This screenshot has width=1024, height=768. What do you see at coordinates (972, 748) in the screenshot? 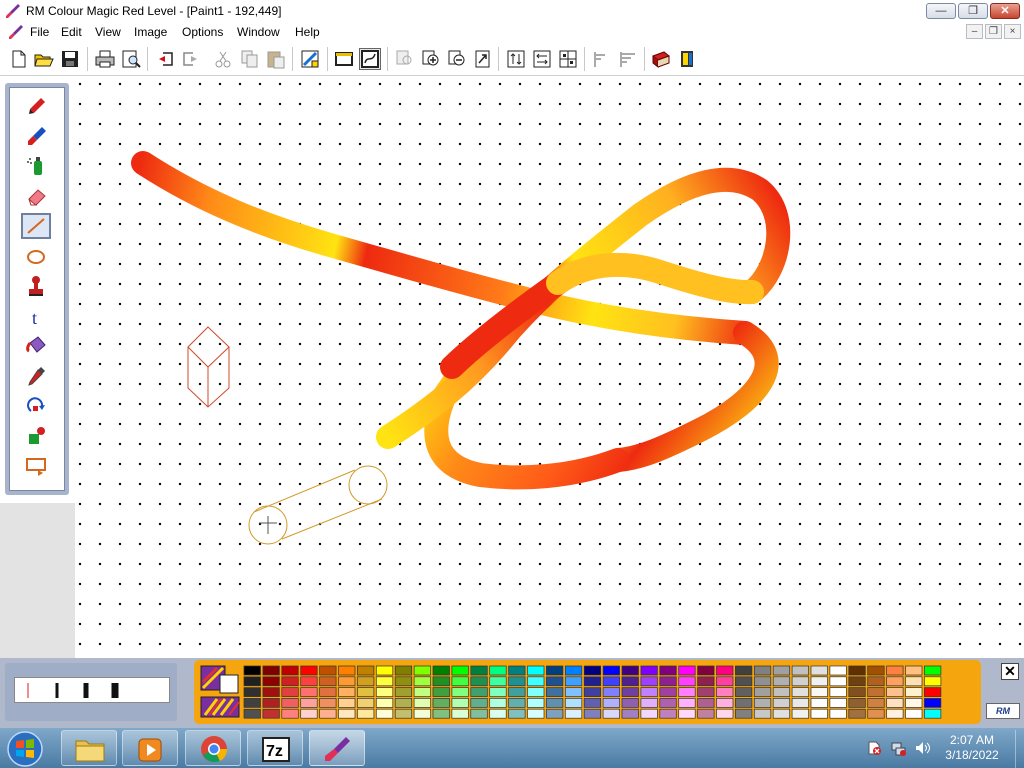
I see `system-clock: 2:07 AM 3/18/2022` at bounding box center [972, 748].